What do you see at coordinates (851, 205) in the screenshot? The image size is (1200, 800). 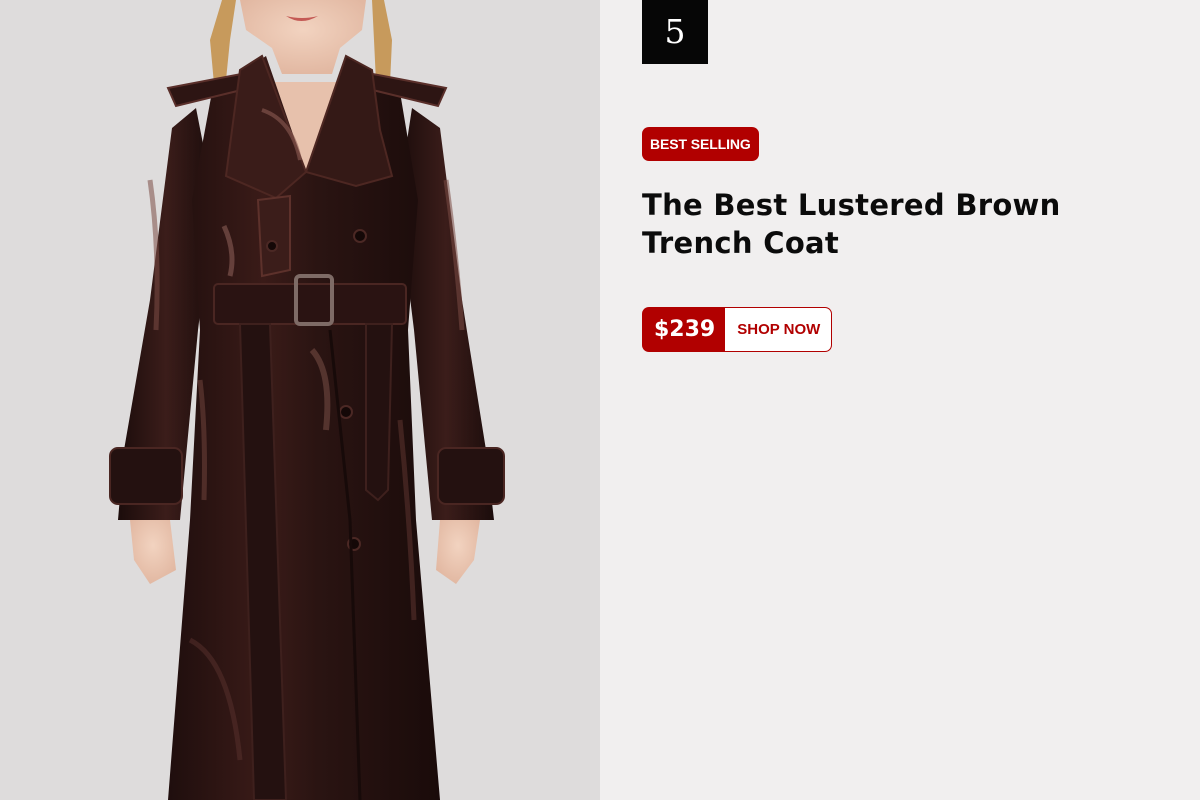 I see `product-title-line-1: The Best Lustered Brown` at bounding box center [851, 205].